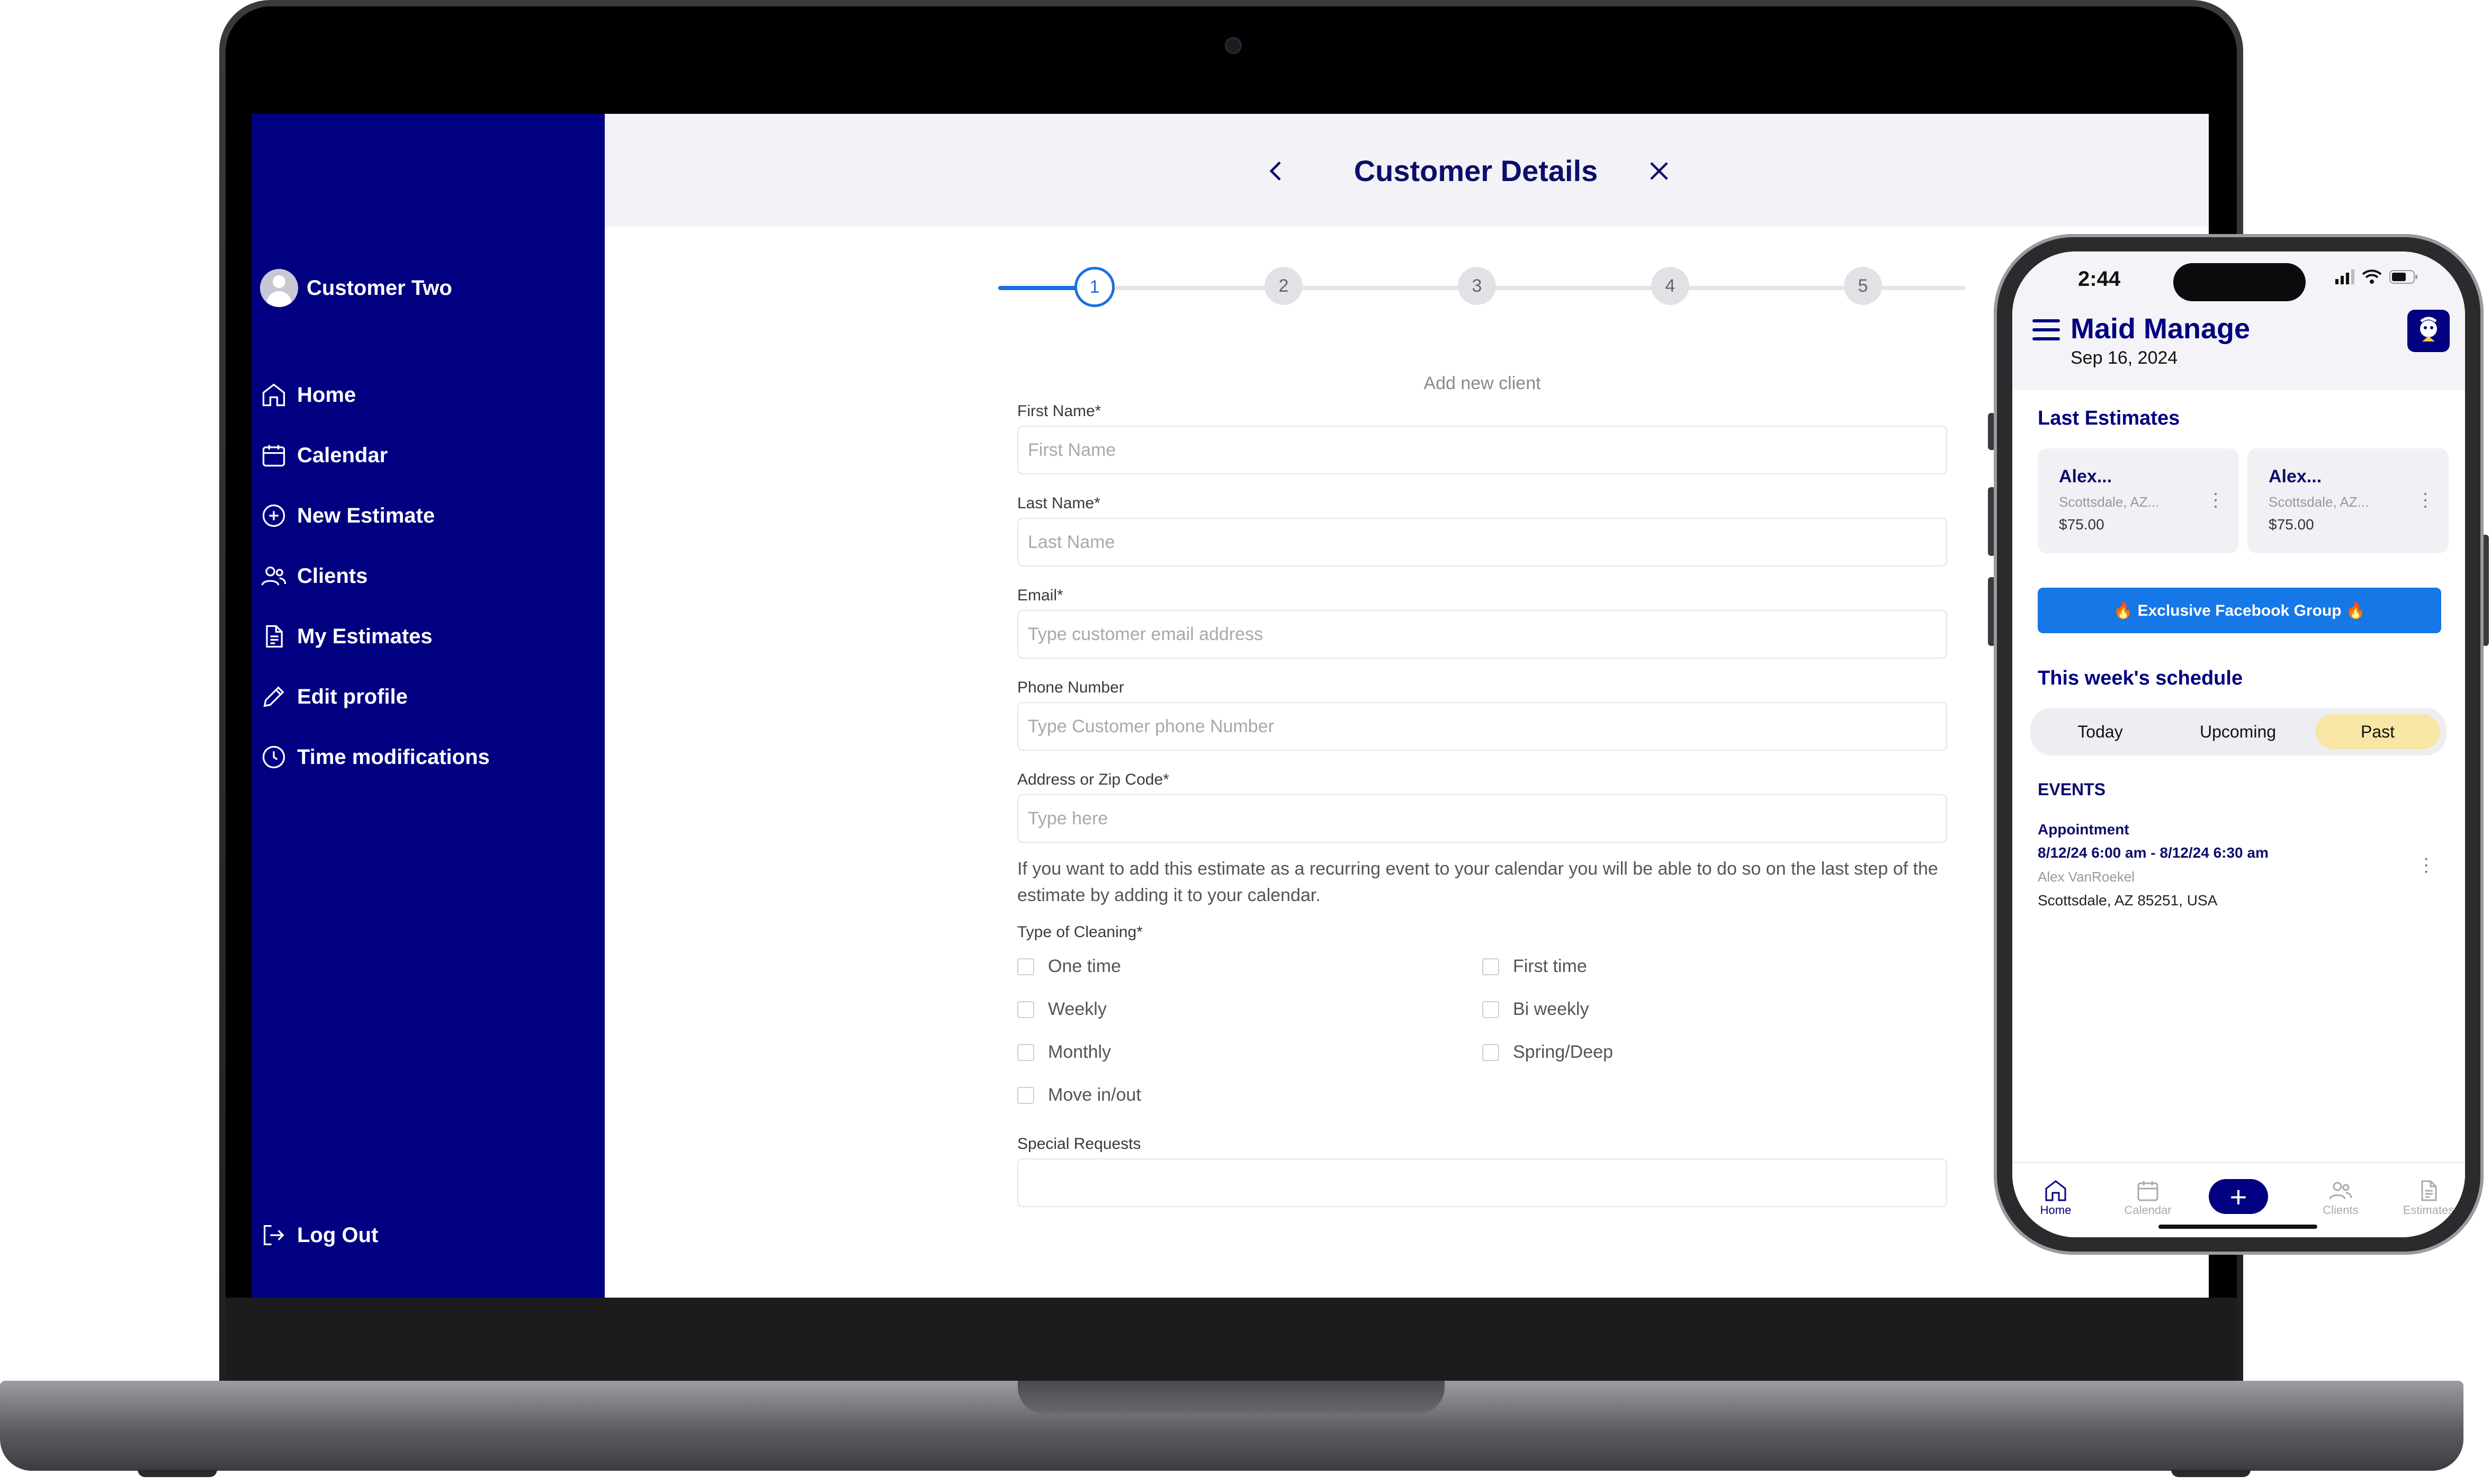  Describe the element at coordinates (2056, 1210) in the screenshot. I see `tab-label: Home` at that location.